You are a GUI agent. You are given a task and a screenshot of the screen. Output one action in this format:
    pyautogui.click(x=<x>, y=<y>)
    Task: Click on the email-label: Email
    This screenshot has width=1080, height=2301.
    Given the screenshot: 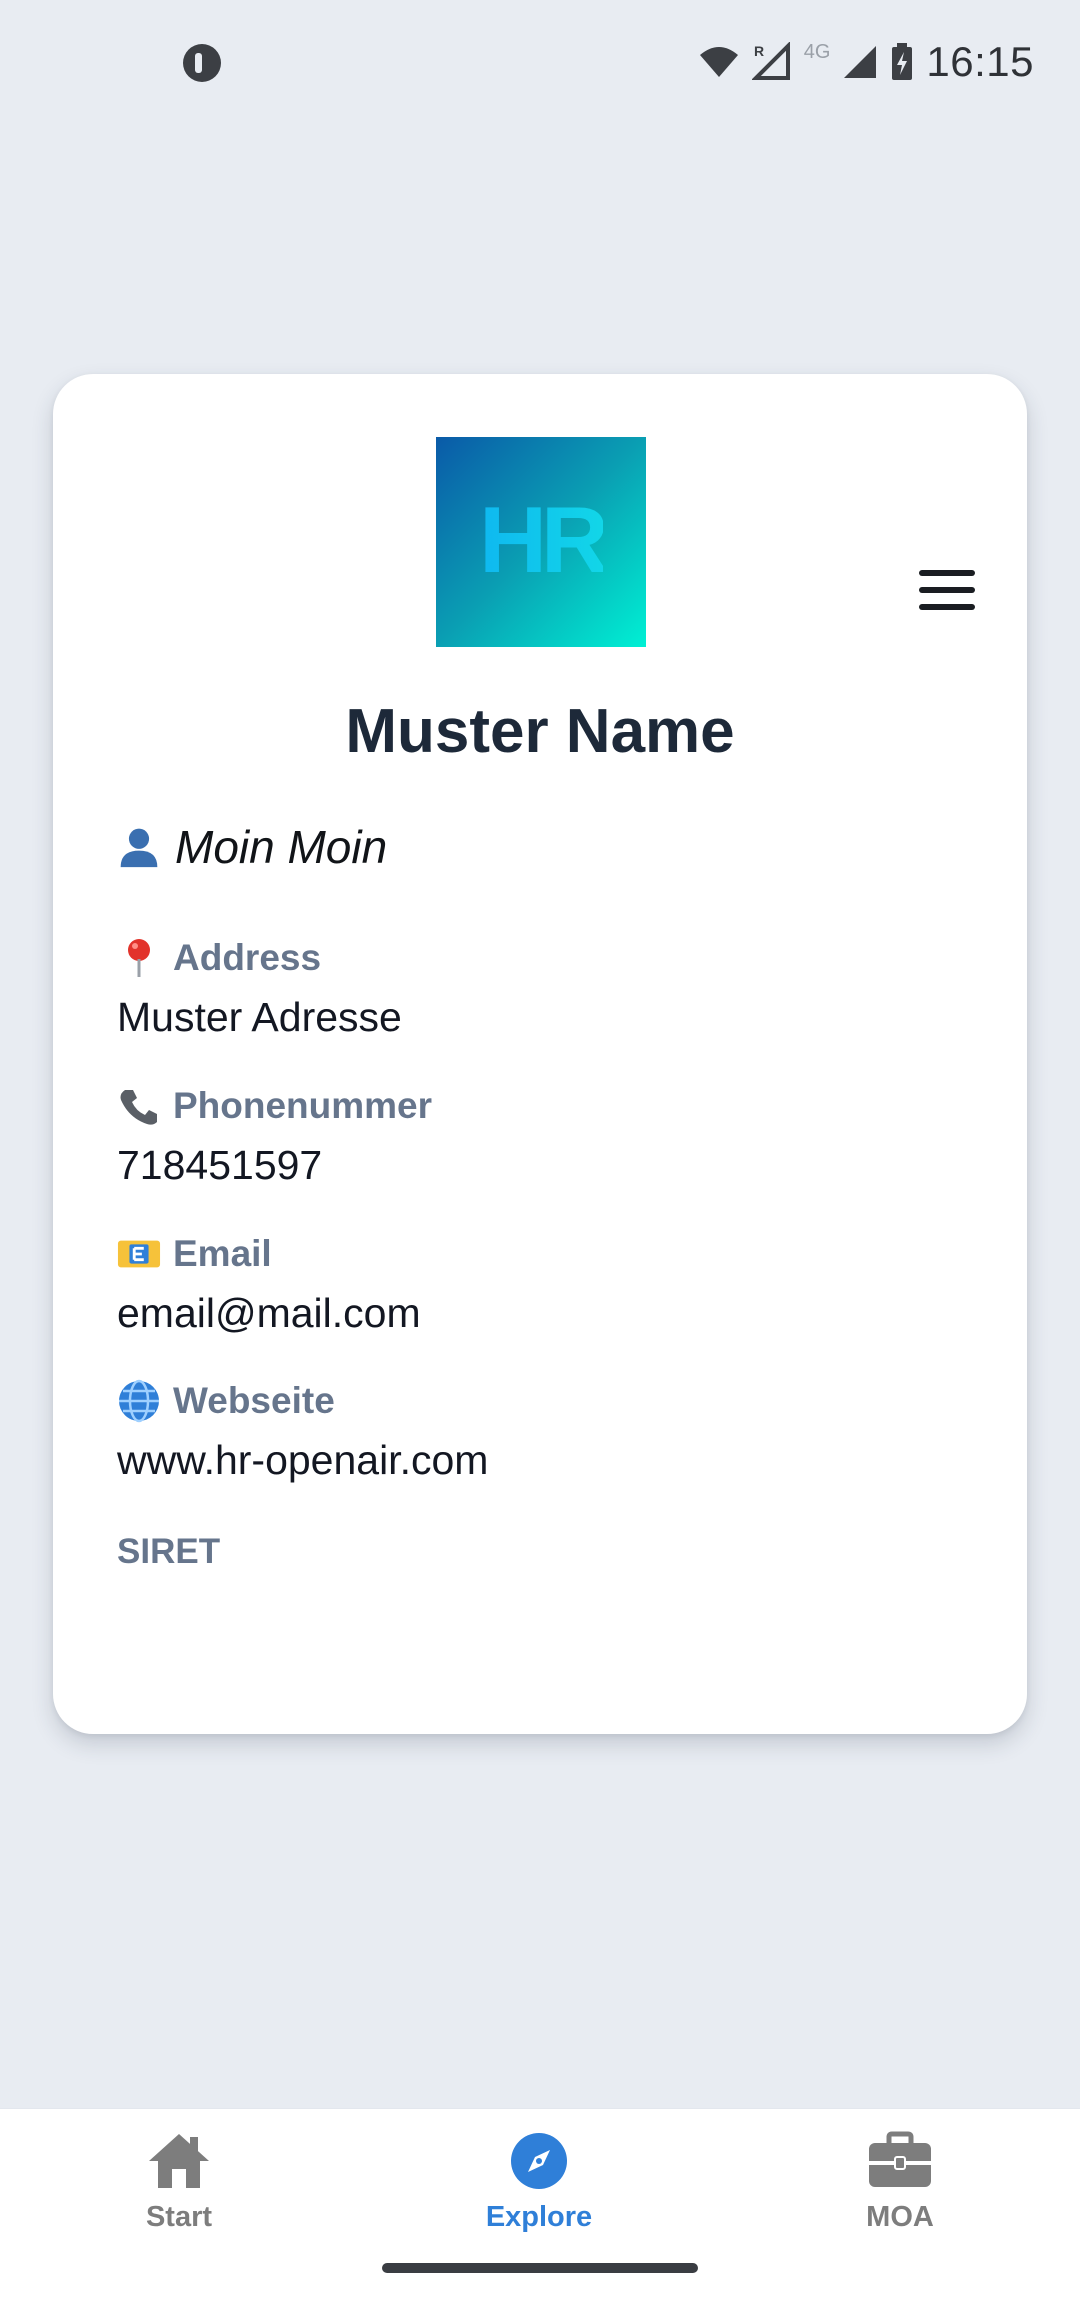 What is the action you would take?
    pyautogui.click(x=222, y=1253)
    